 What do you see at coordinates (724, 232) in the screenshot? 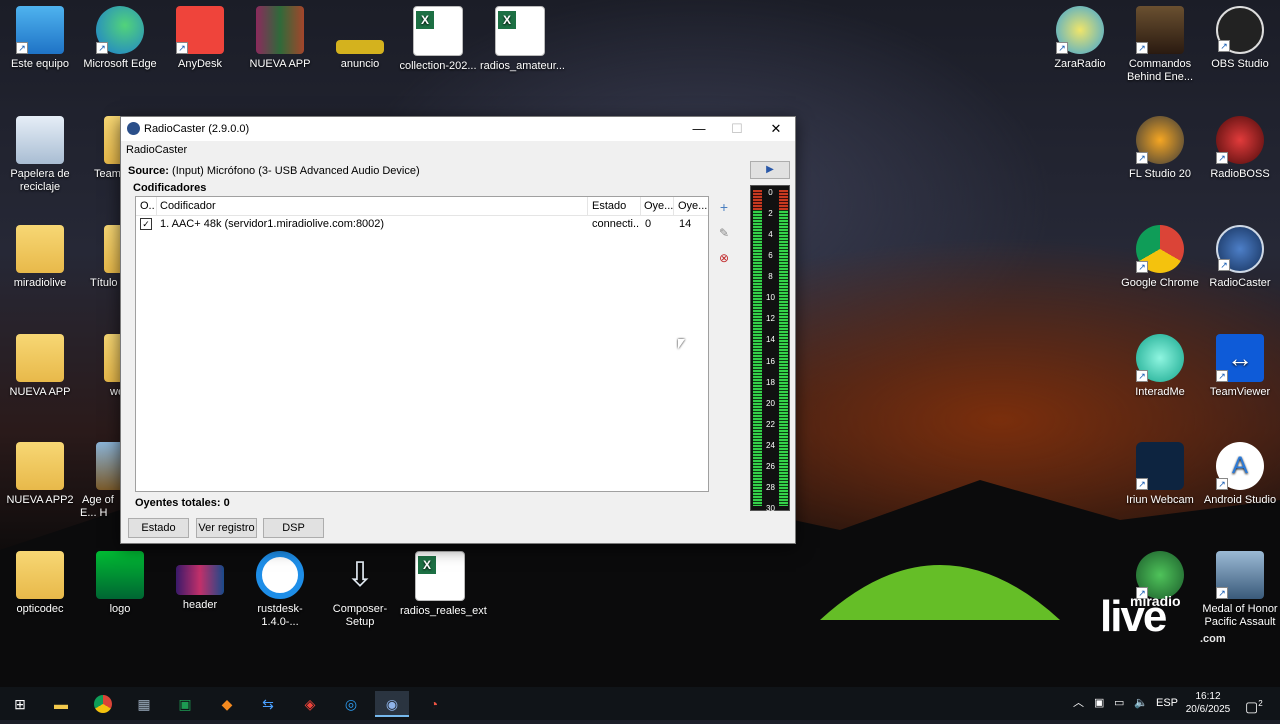
I see `edit-encoder-button: ✎` at bounding box center [724, 232].